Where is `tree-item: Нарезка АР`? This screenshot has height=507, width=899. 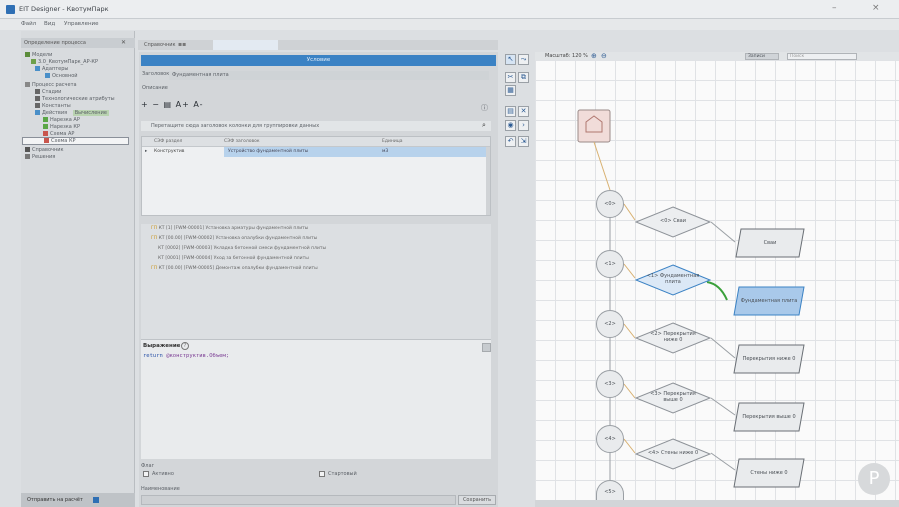
tree-item: Нарезка АР is located at coordinates (61, 120).